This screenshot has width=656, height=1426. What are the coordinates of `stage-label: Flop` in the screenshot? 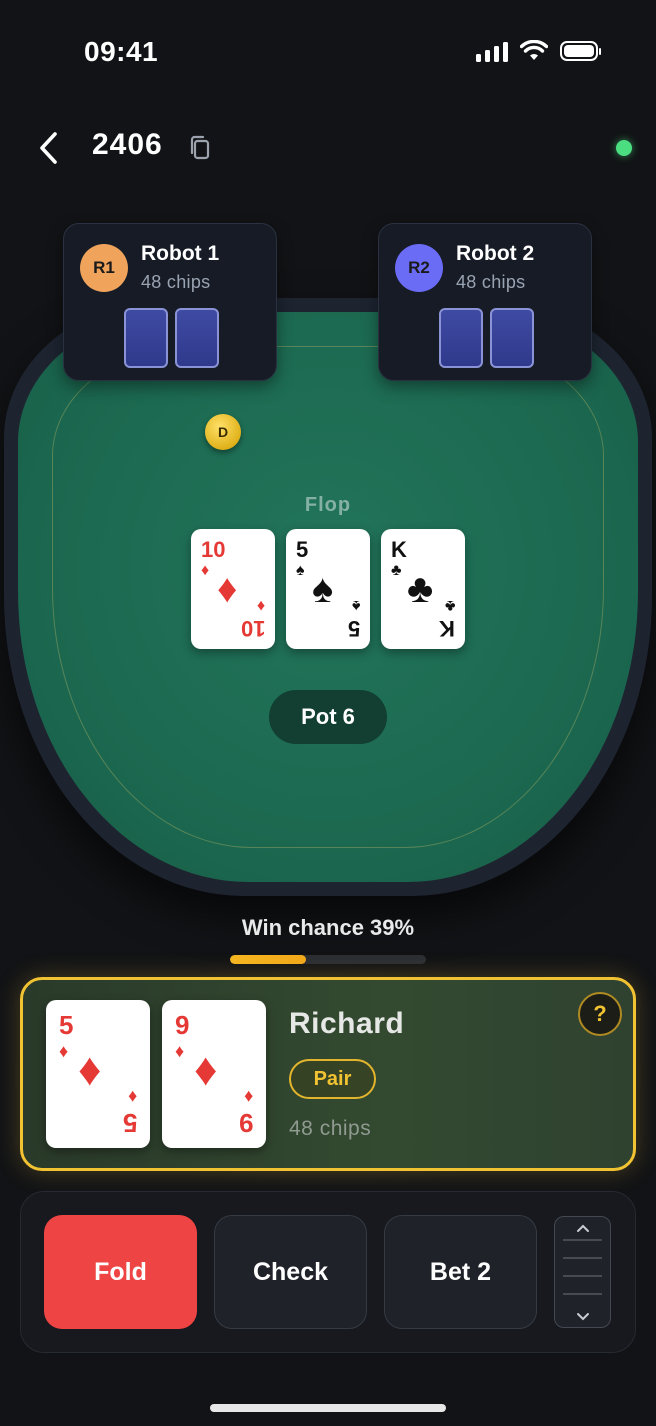 It's located at (328, 505).